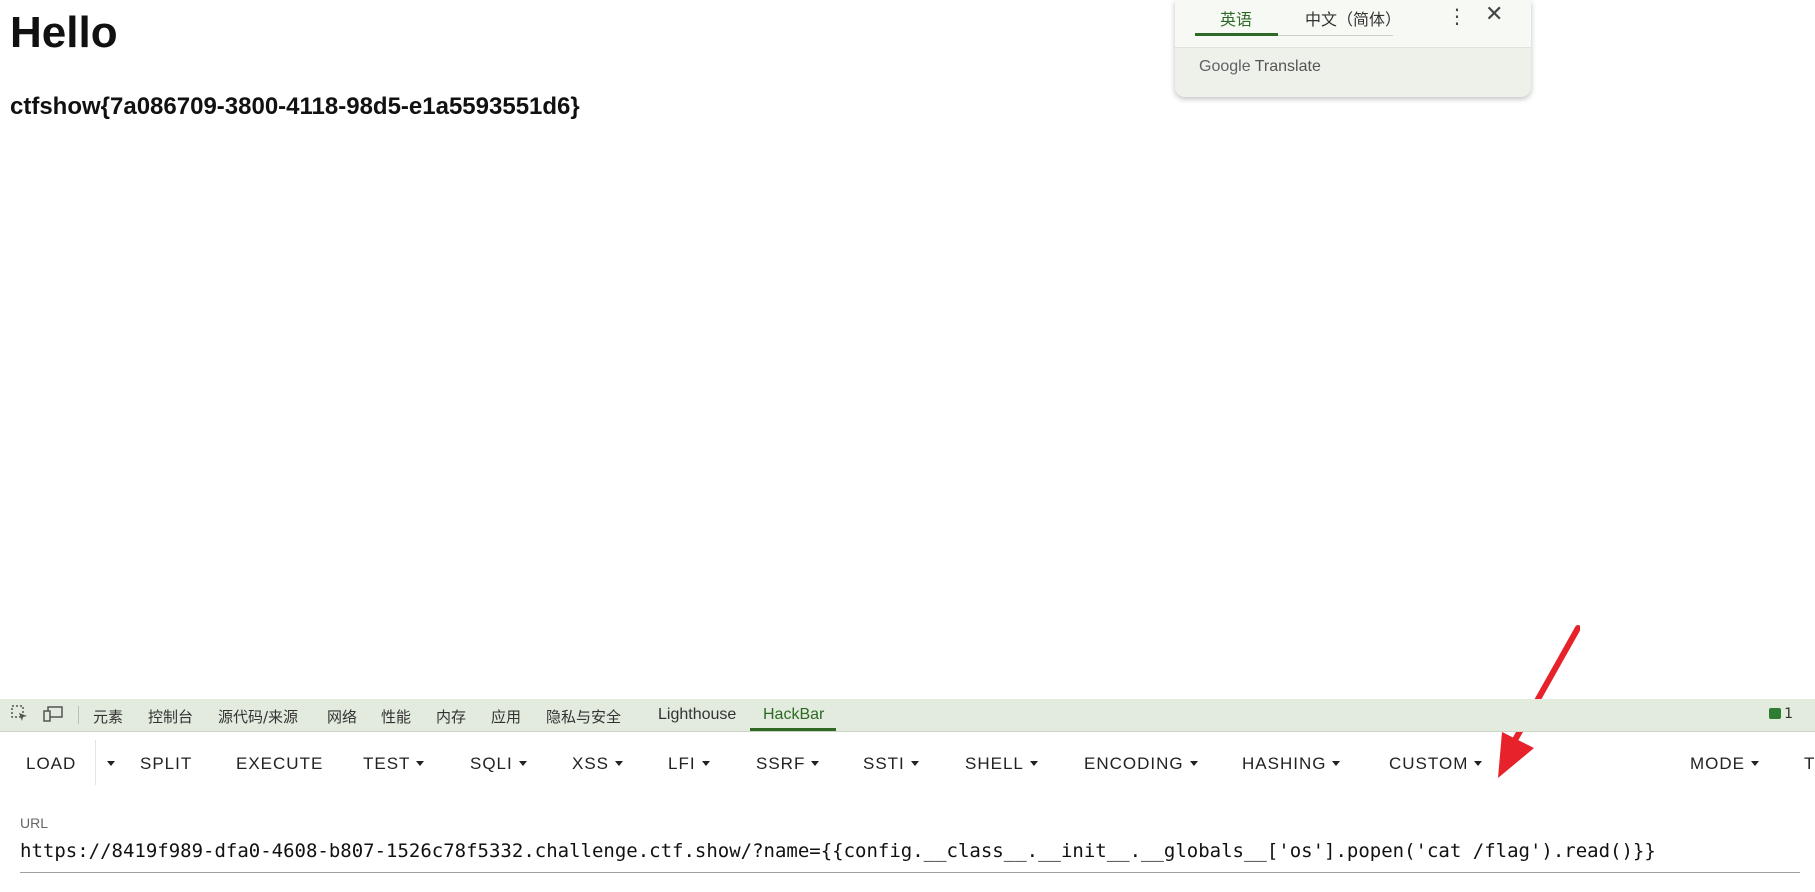  I want to click on ssrf-menu-button: SSRF, so click(788, 764).